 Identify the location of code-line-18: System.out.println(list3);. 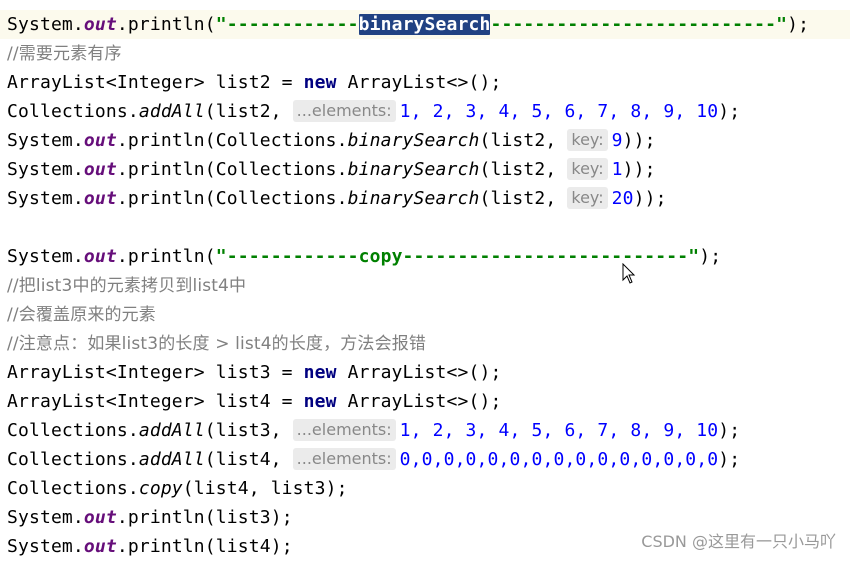
(150, 517).